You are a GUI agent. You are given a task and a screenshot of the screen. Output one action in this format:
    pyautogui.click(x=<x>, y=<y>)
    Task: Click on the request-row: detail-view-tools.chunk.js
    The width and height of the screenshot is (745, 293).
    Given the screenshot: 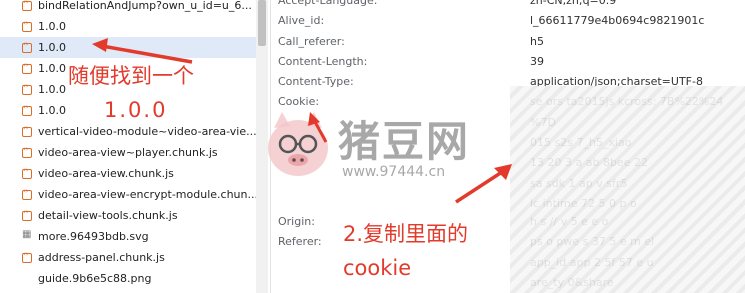 What is the action you would take?
    pyautogui.click(x=128, y=215)
    